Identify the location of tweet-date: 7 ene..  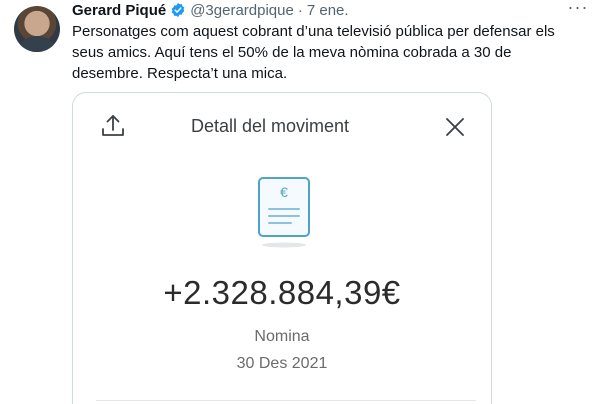
(328, 10).